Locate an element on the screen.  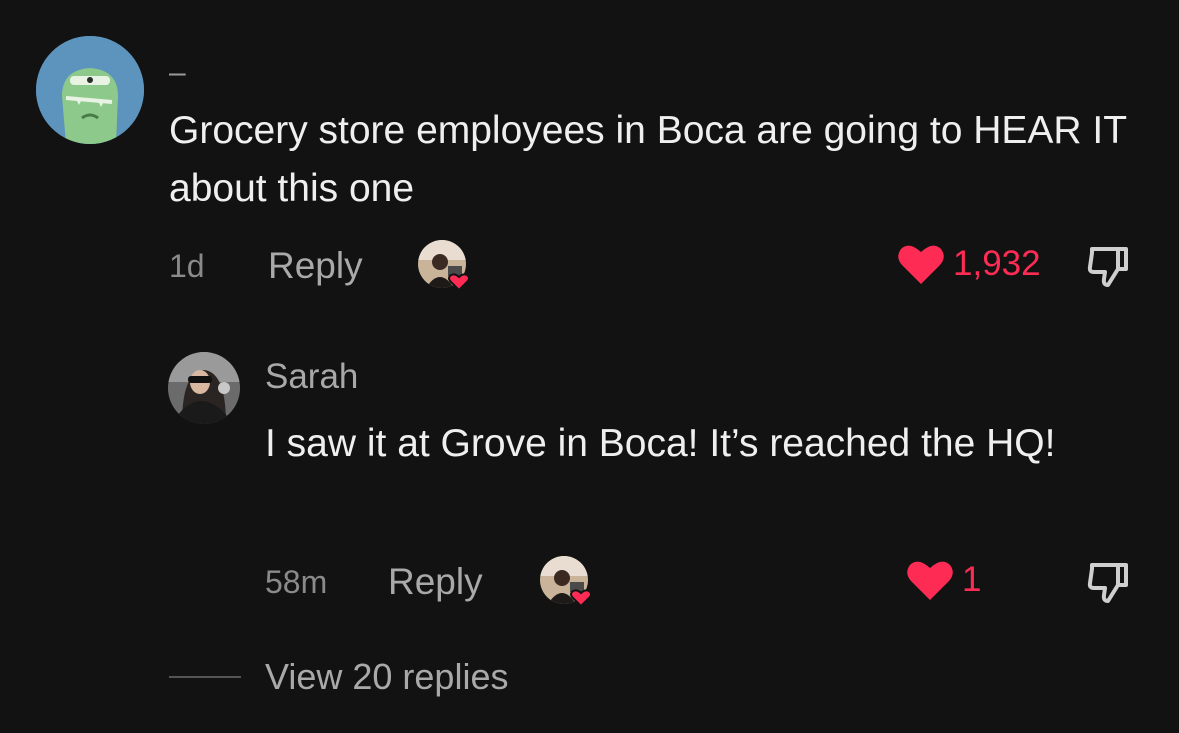
user-photo-icon is located at coordinates (204, 388).